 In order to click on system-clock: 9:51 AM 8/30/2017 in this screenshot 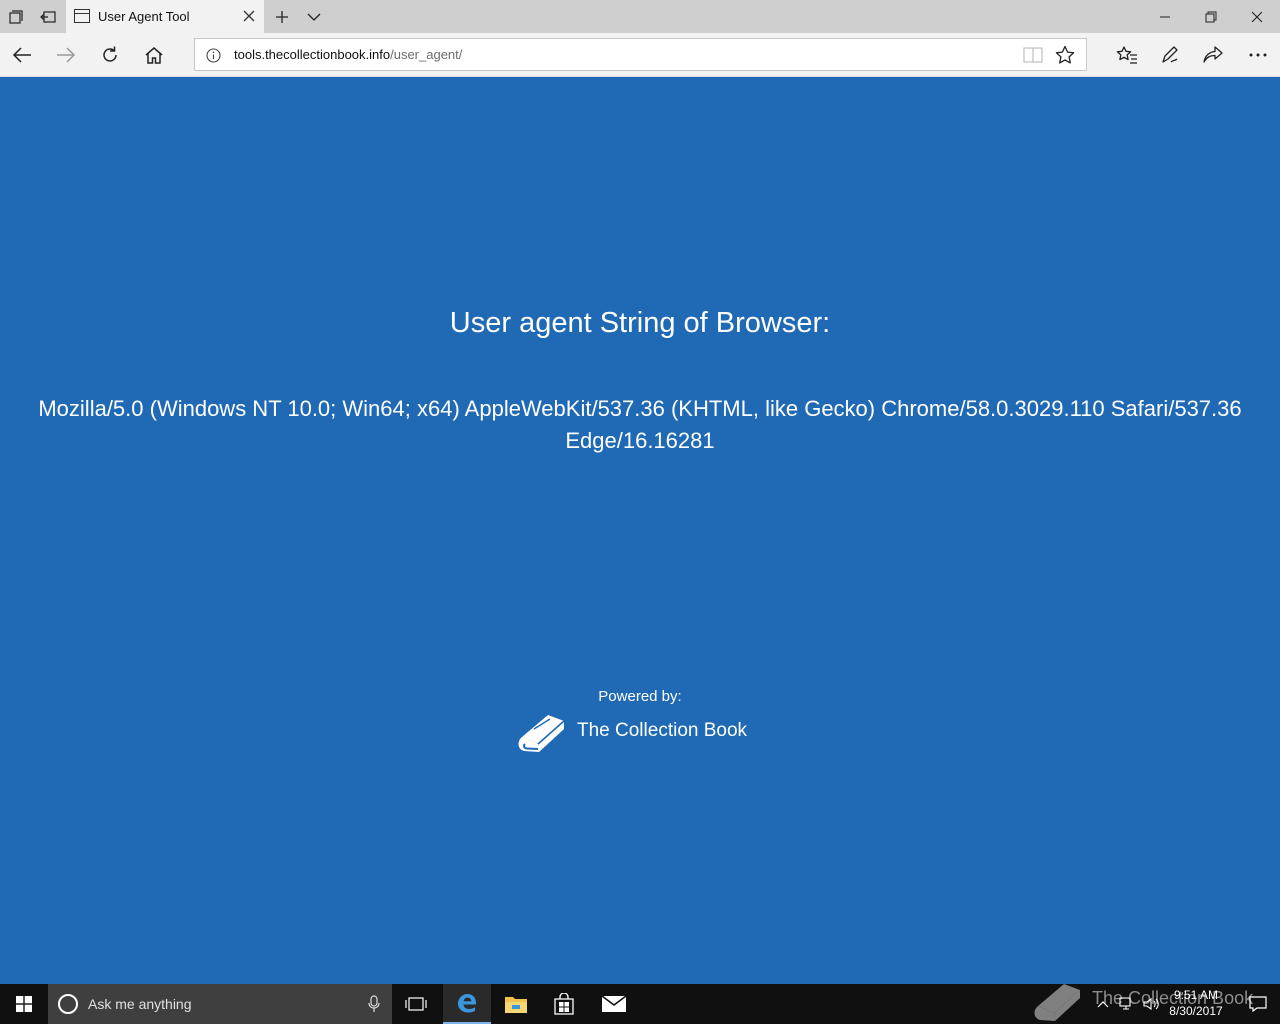, I will do `click(1196, 1003)`.